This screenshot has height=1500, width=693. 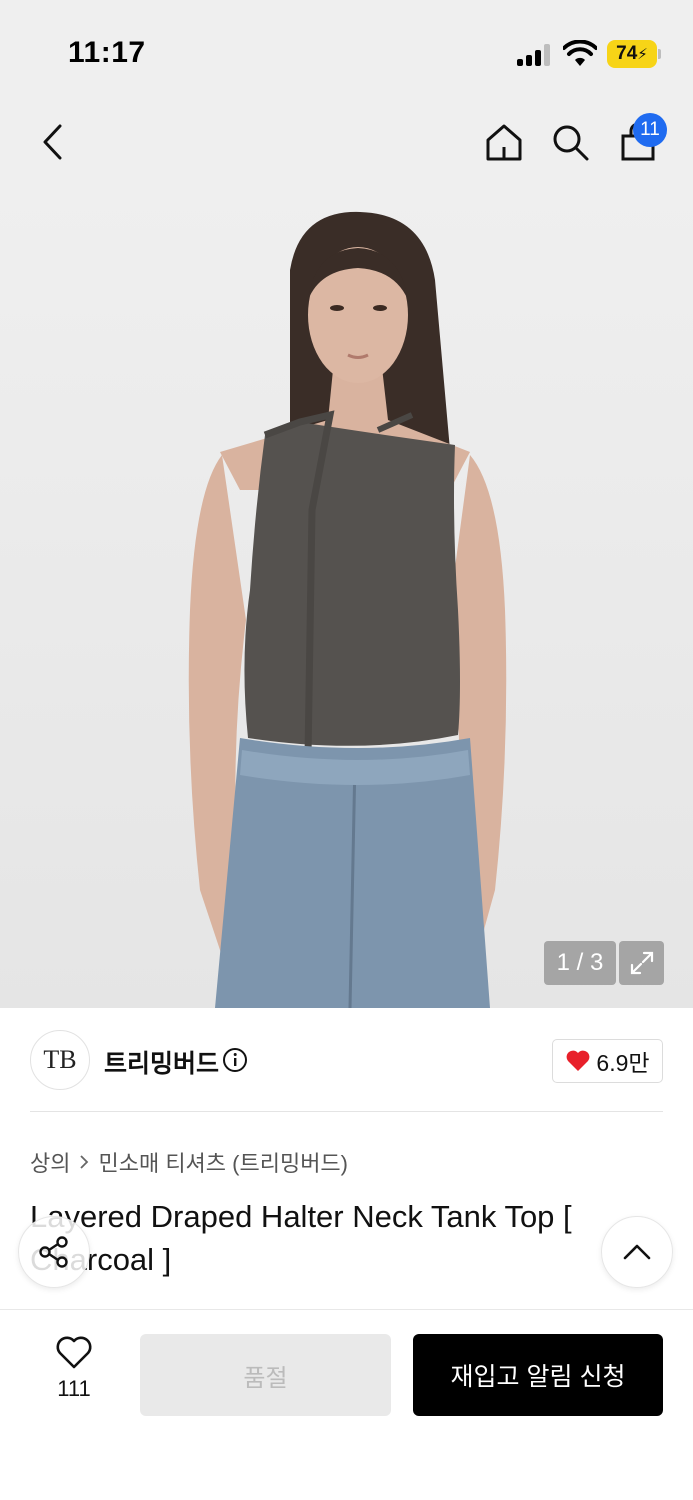 I want to click on search-button, so click(x=570, y=142).